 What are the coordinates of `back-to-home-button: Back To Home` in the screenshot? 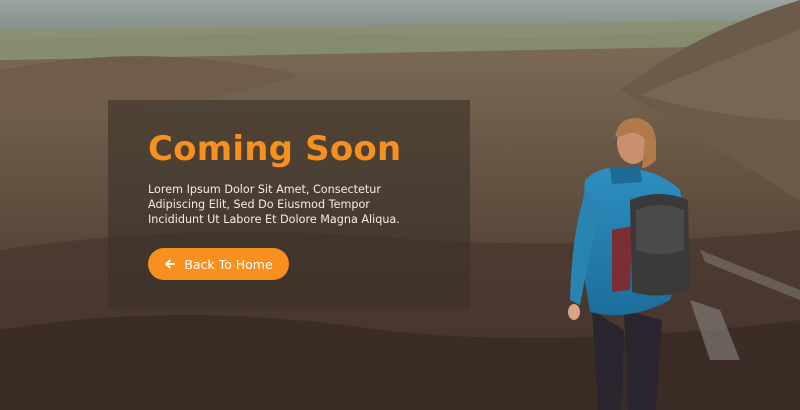 It's located at (218, 264).